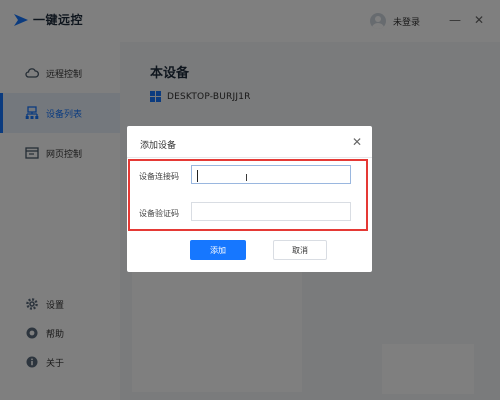  I want to click on dialog-title: 添加设备, so click(158, 146).